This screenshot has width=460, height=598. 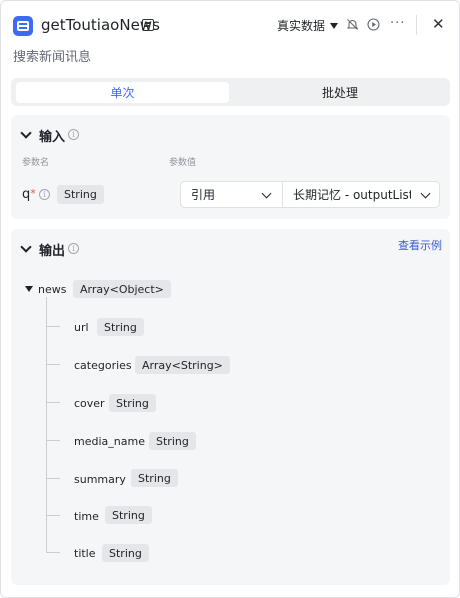 What do you see at coordinates (148, 25) in the screenshot?
I see `edit-icon` at bounding box center [148, 25].